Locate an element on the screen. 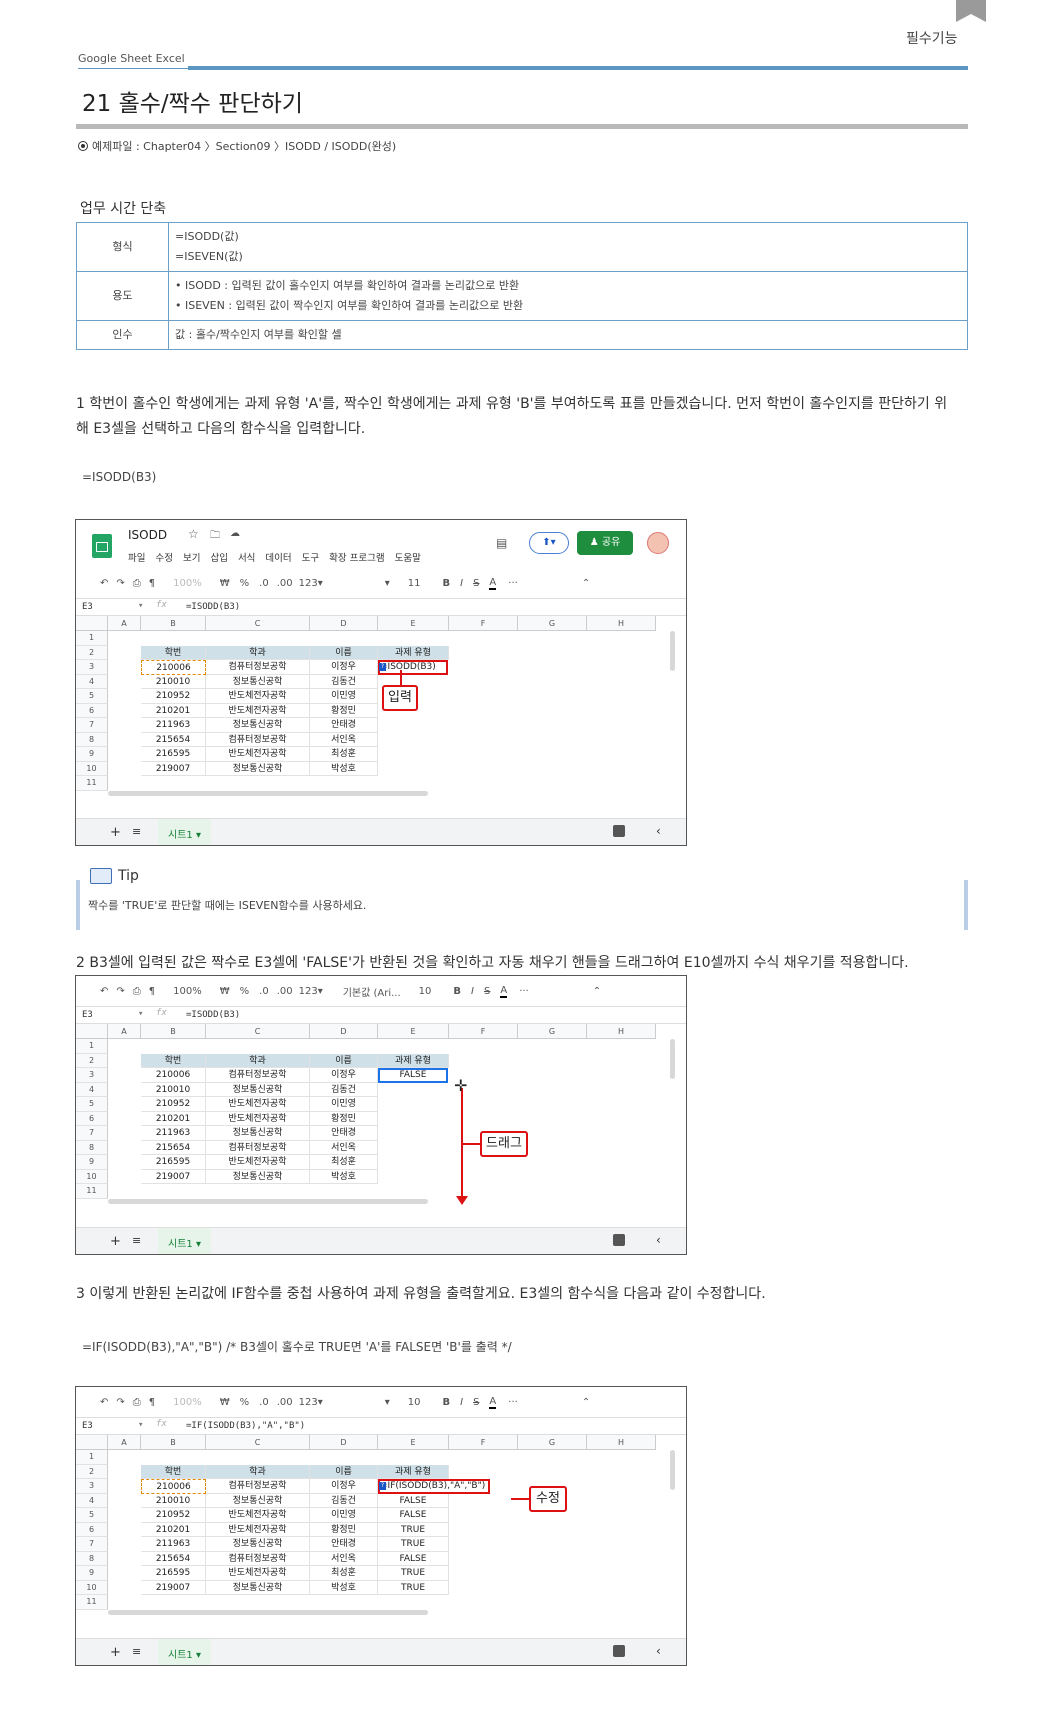 The width and height of the screenshot is (1042, 1710). folder-icon: 🗀 is located at coordinates (215, 536).